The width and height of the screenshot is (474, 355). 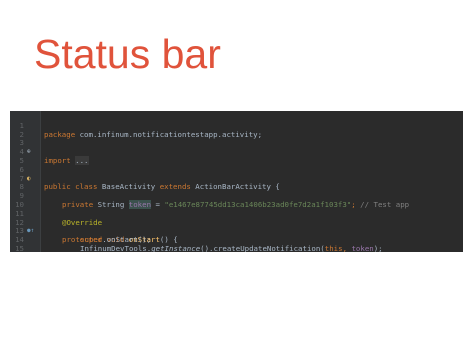 What do you see at coordinates (236, 130) in the screenshot?
I see `code-line: 2` at bounding box center [236, 130].